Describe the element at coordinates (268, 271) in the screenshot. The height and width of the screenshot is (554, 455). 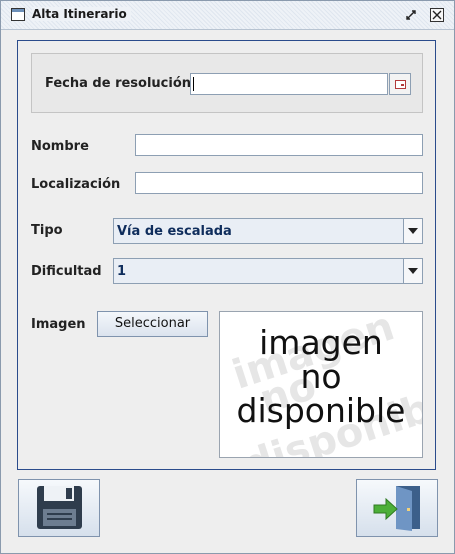
I see `dificultad-select: 1` at that location.